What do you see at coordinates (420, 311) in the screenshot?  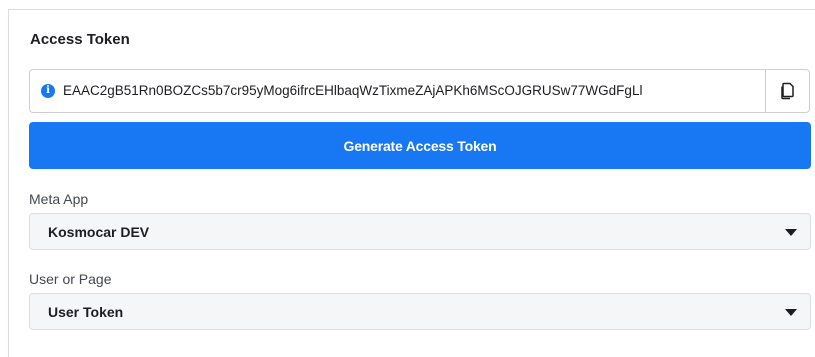 I see `user-or-page-select: User Token` at bounding box center [420, 311].